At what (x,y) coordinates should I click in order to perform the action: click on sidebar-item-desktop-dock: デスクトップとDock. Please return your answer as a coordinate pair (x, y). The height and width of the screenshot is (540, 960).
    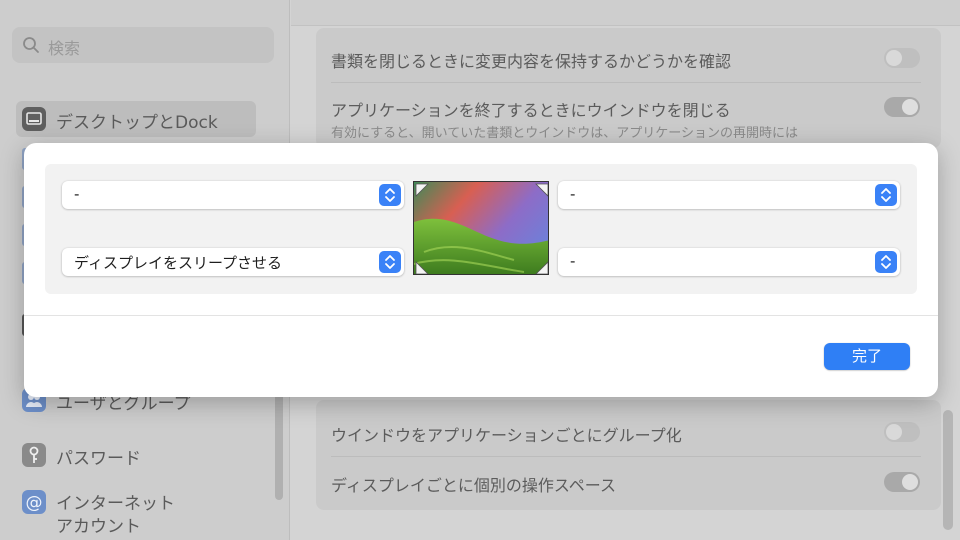
    Looking at the image, I should click on (136, 119).